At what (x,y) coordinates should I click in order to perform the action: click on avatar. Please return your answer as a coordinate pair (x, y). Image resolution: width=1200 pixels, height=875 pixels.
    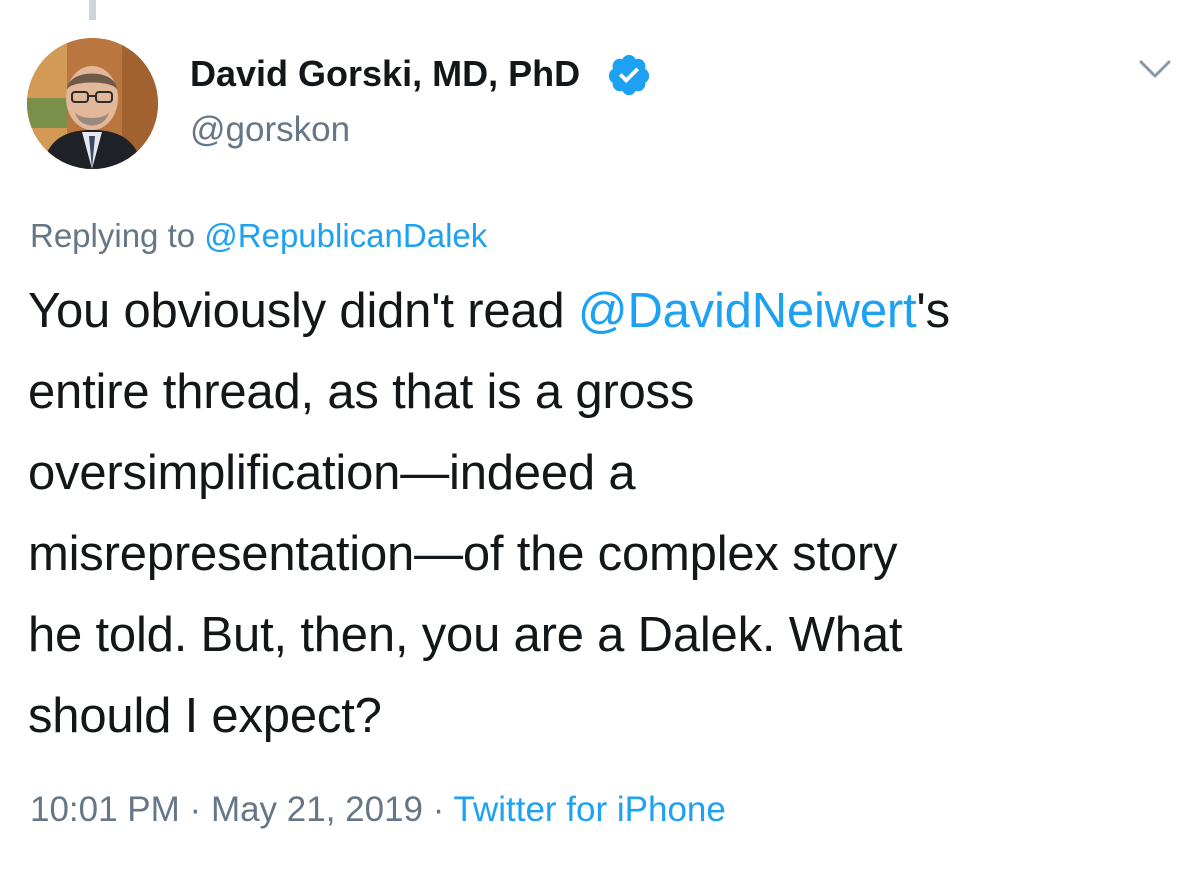
    Looking at the image, I should click on (92, 103).